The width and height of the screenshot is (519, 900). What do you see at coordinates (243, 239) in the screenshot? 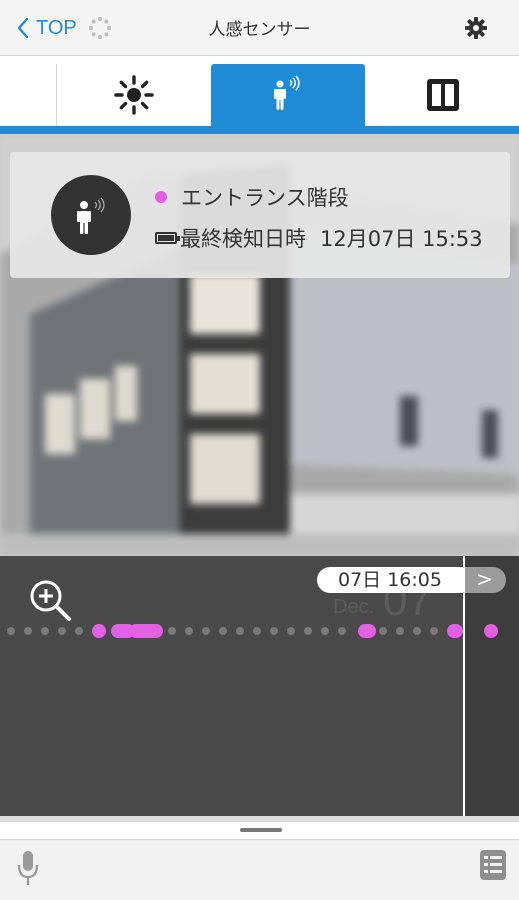
I see `last-detected-label: 最終検知日時` at bounding box center [243, 239].